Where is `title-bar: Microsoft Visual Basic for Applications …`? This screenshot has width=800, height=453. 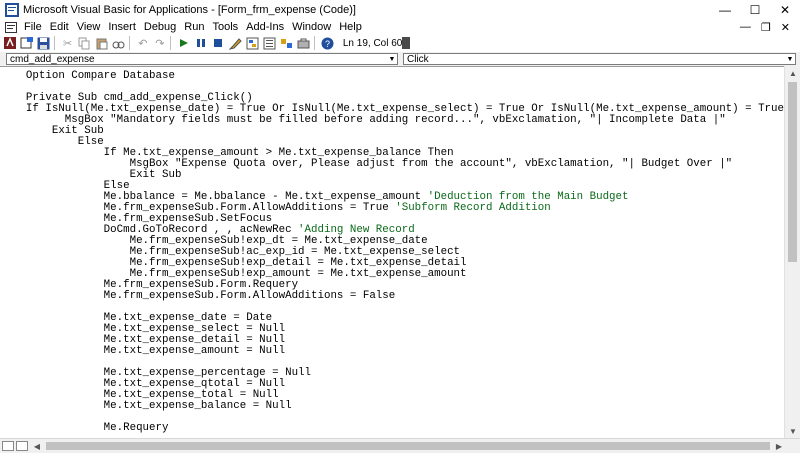 title-bar: Microsoft Visual Basic for Applications … is located at coordinates (400, 10).